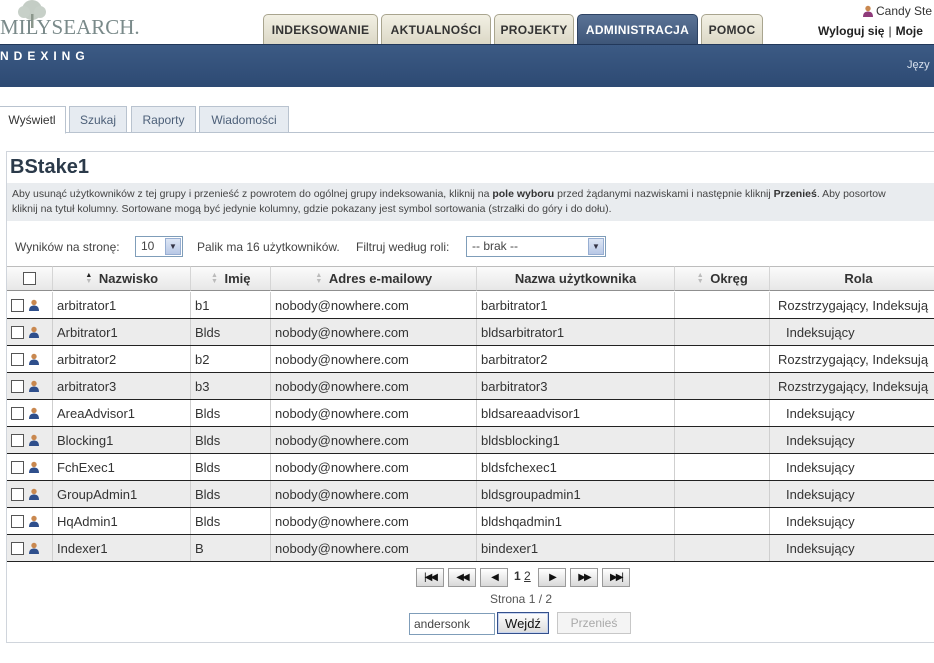  I want to click on cell-surname: FchExec1, so click(122, 467).